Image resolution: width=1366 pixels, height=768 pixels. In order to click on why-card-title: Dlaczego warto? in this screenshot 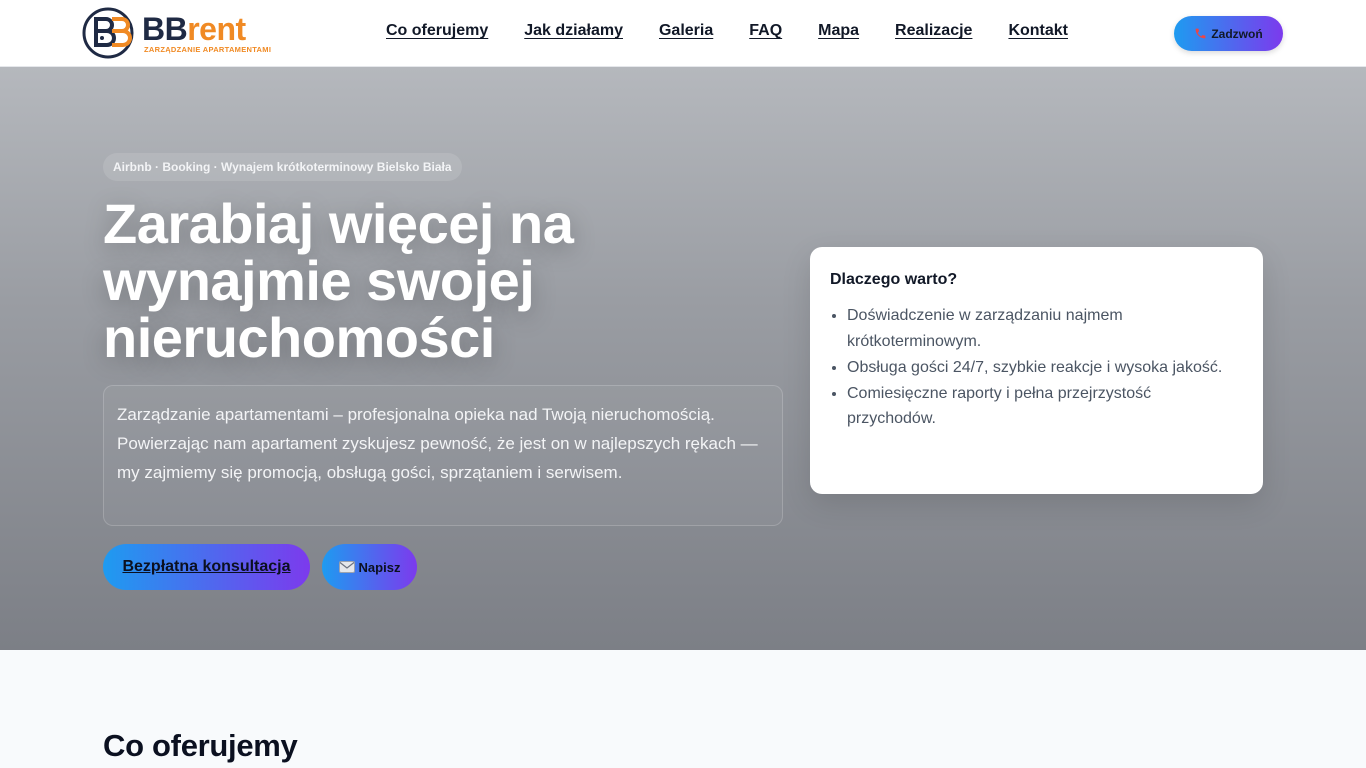, I will do `click(894, 279)`.